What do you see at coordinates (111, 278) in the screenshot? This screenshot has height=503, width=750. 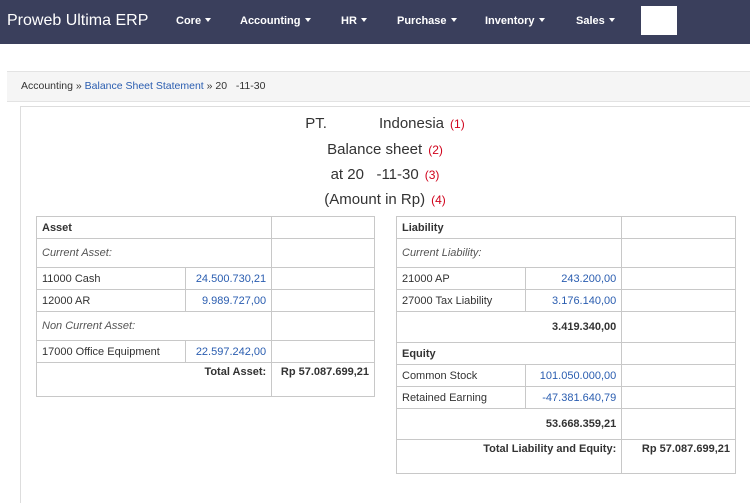 I see `account-name: 11000 Cash` at bounding box center [111, 278].